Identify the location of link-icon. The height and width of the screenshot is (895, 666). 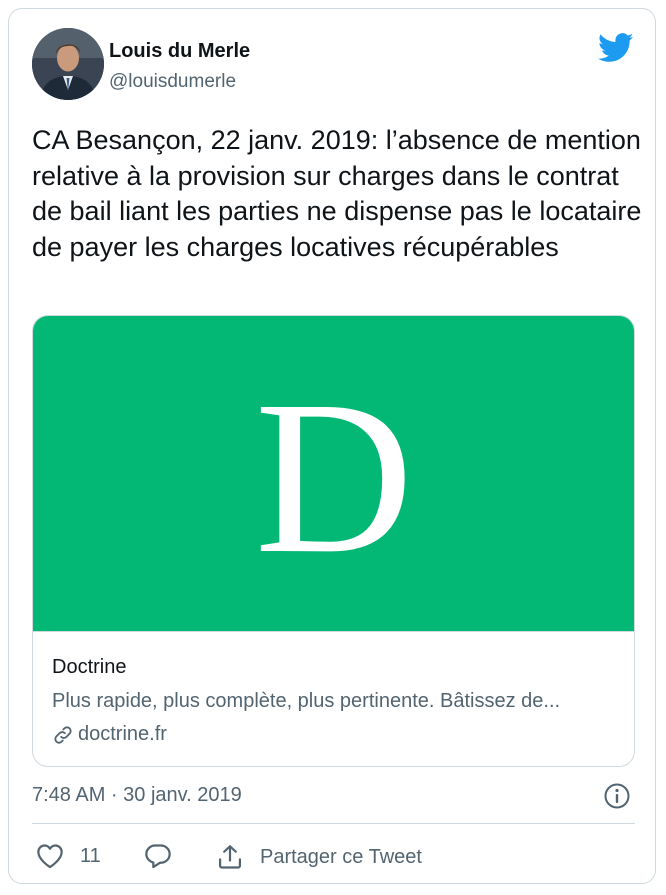
(63, 734).